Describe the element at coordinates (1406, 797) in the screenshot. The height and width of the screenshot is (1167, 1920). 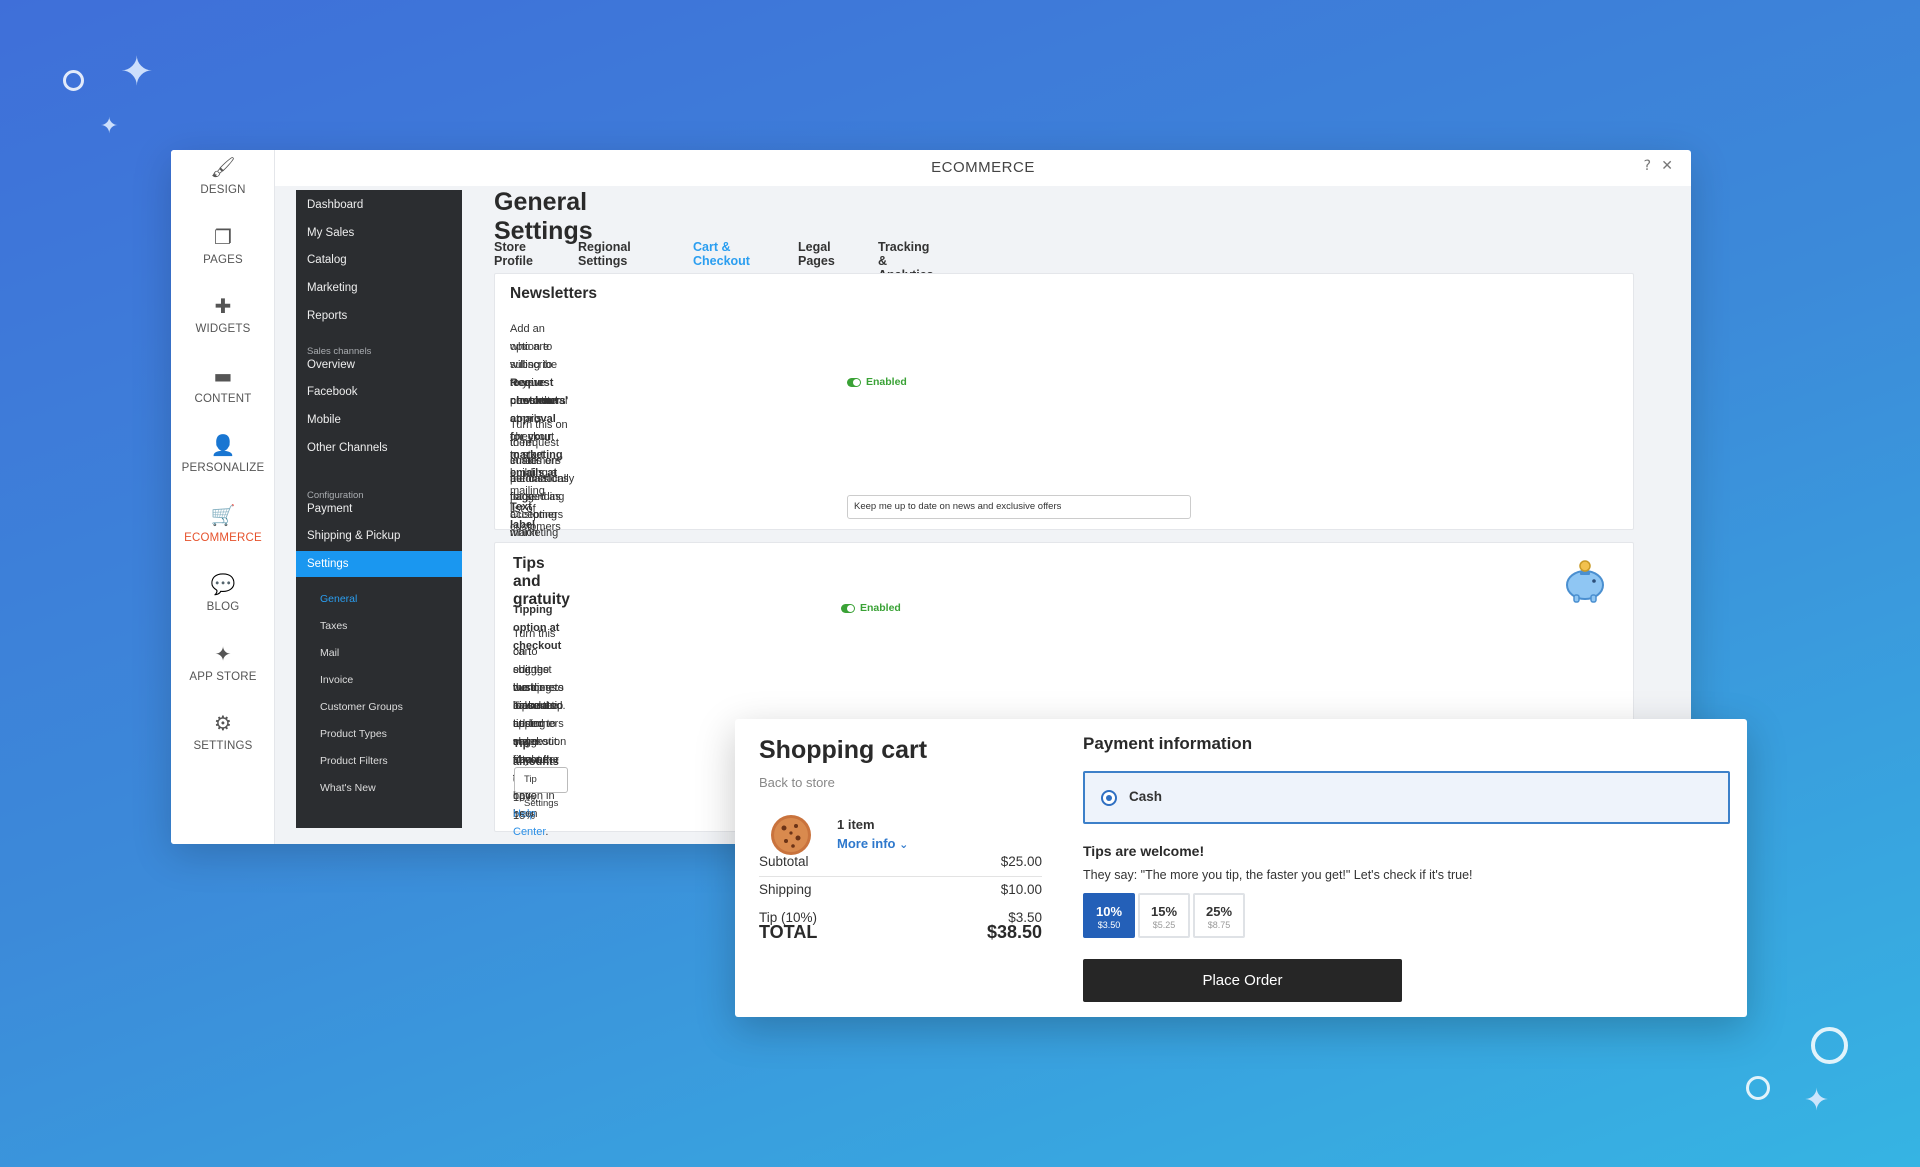
I see `payment-method-cash: Cash` at that location.